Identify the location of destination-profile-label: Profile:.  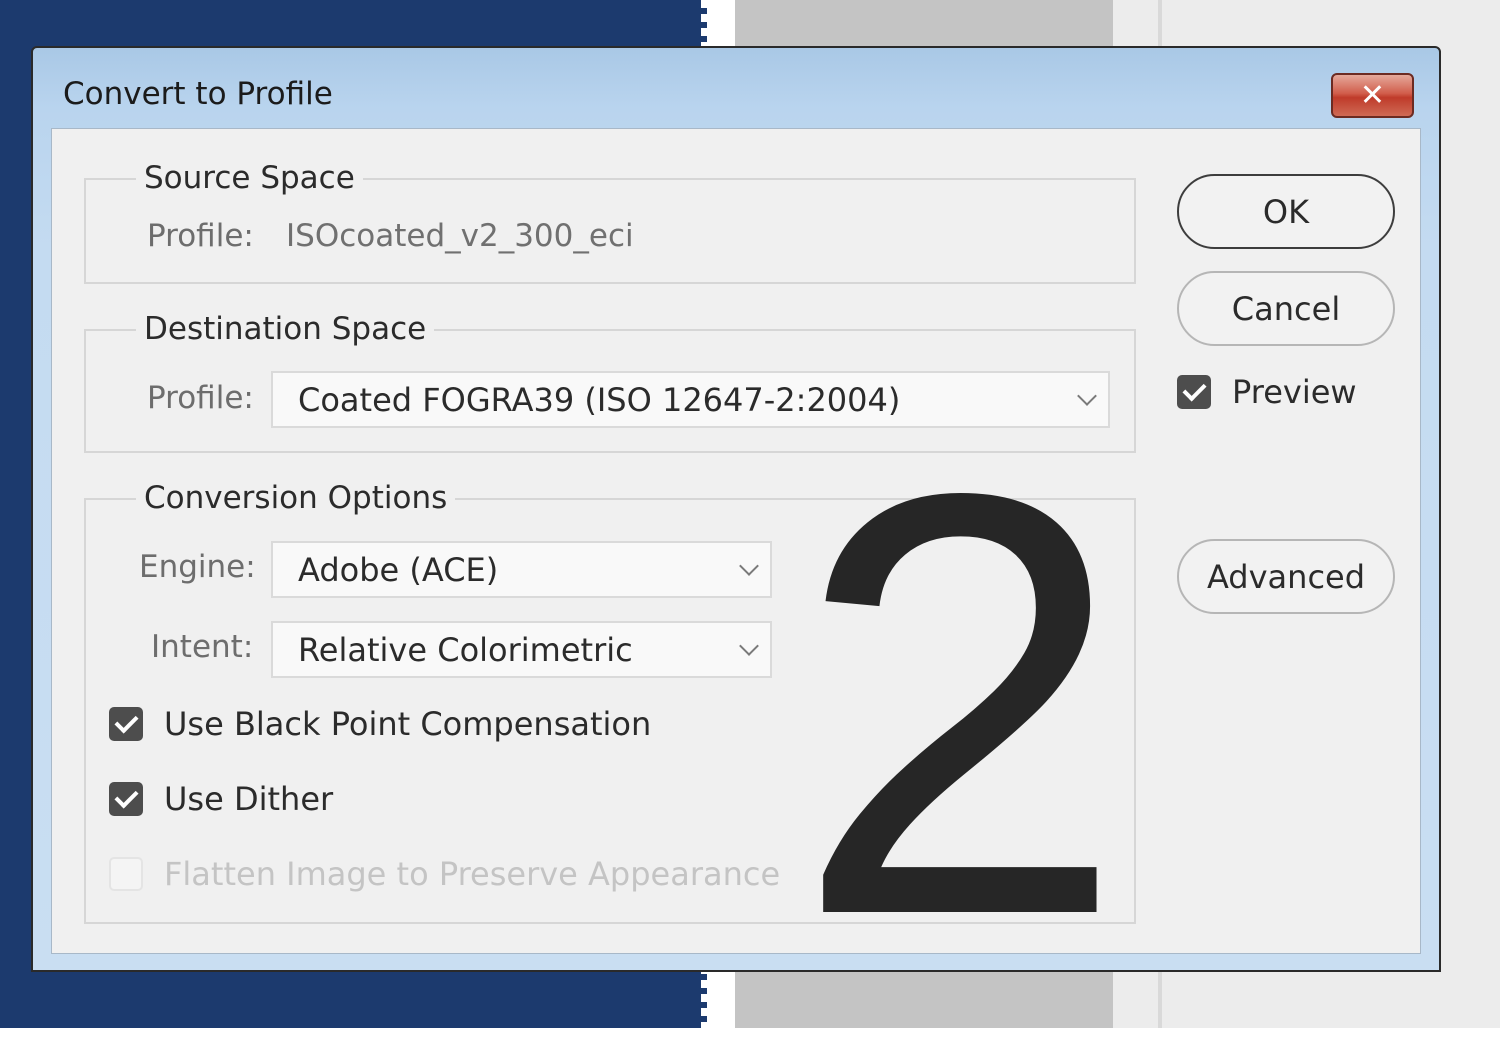
(200, 398).